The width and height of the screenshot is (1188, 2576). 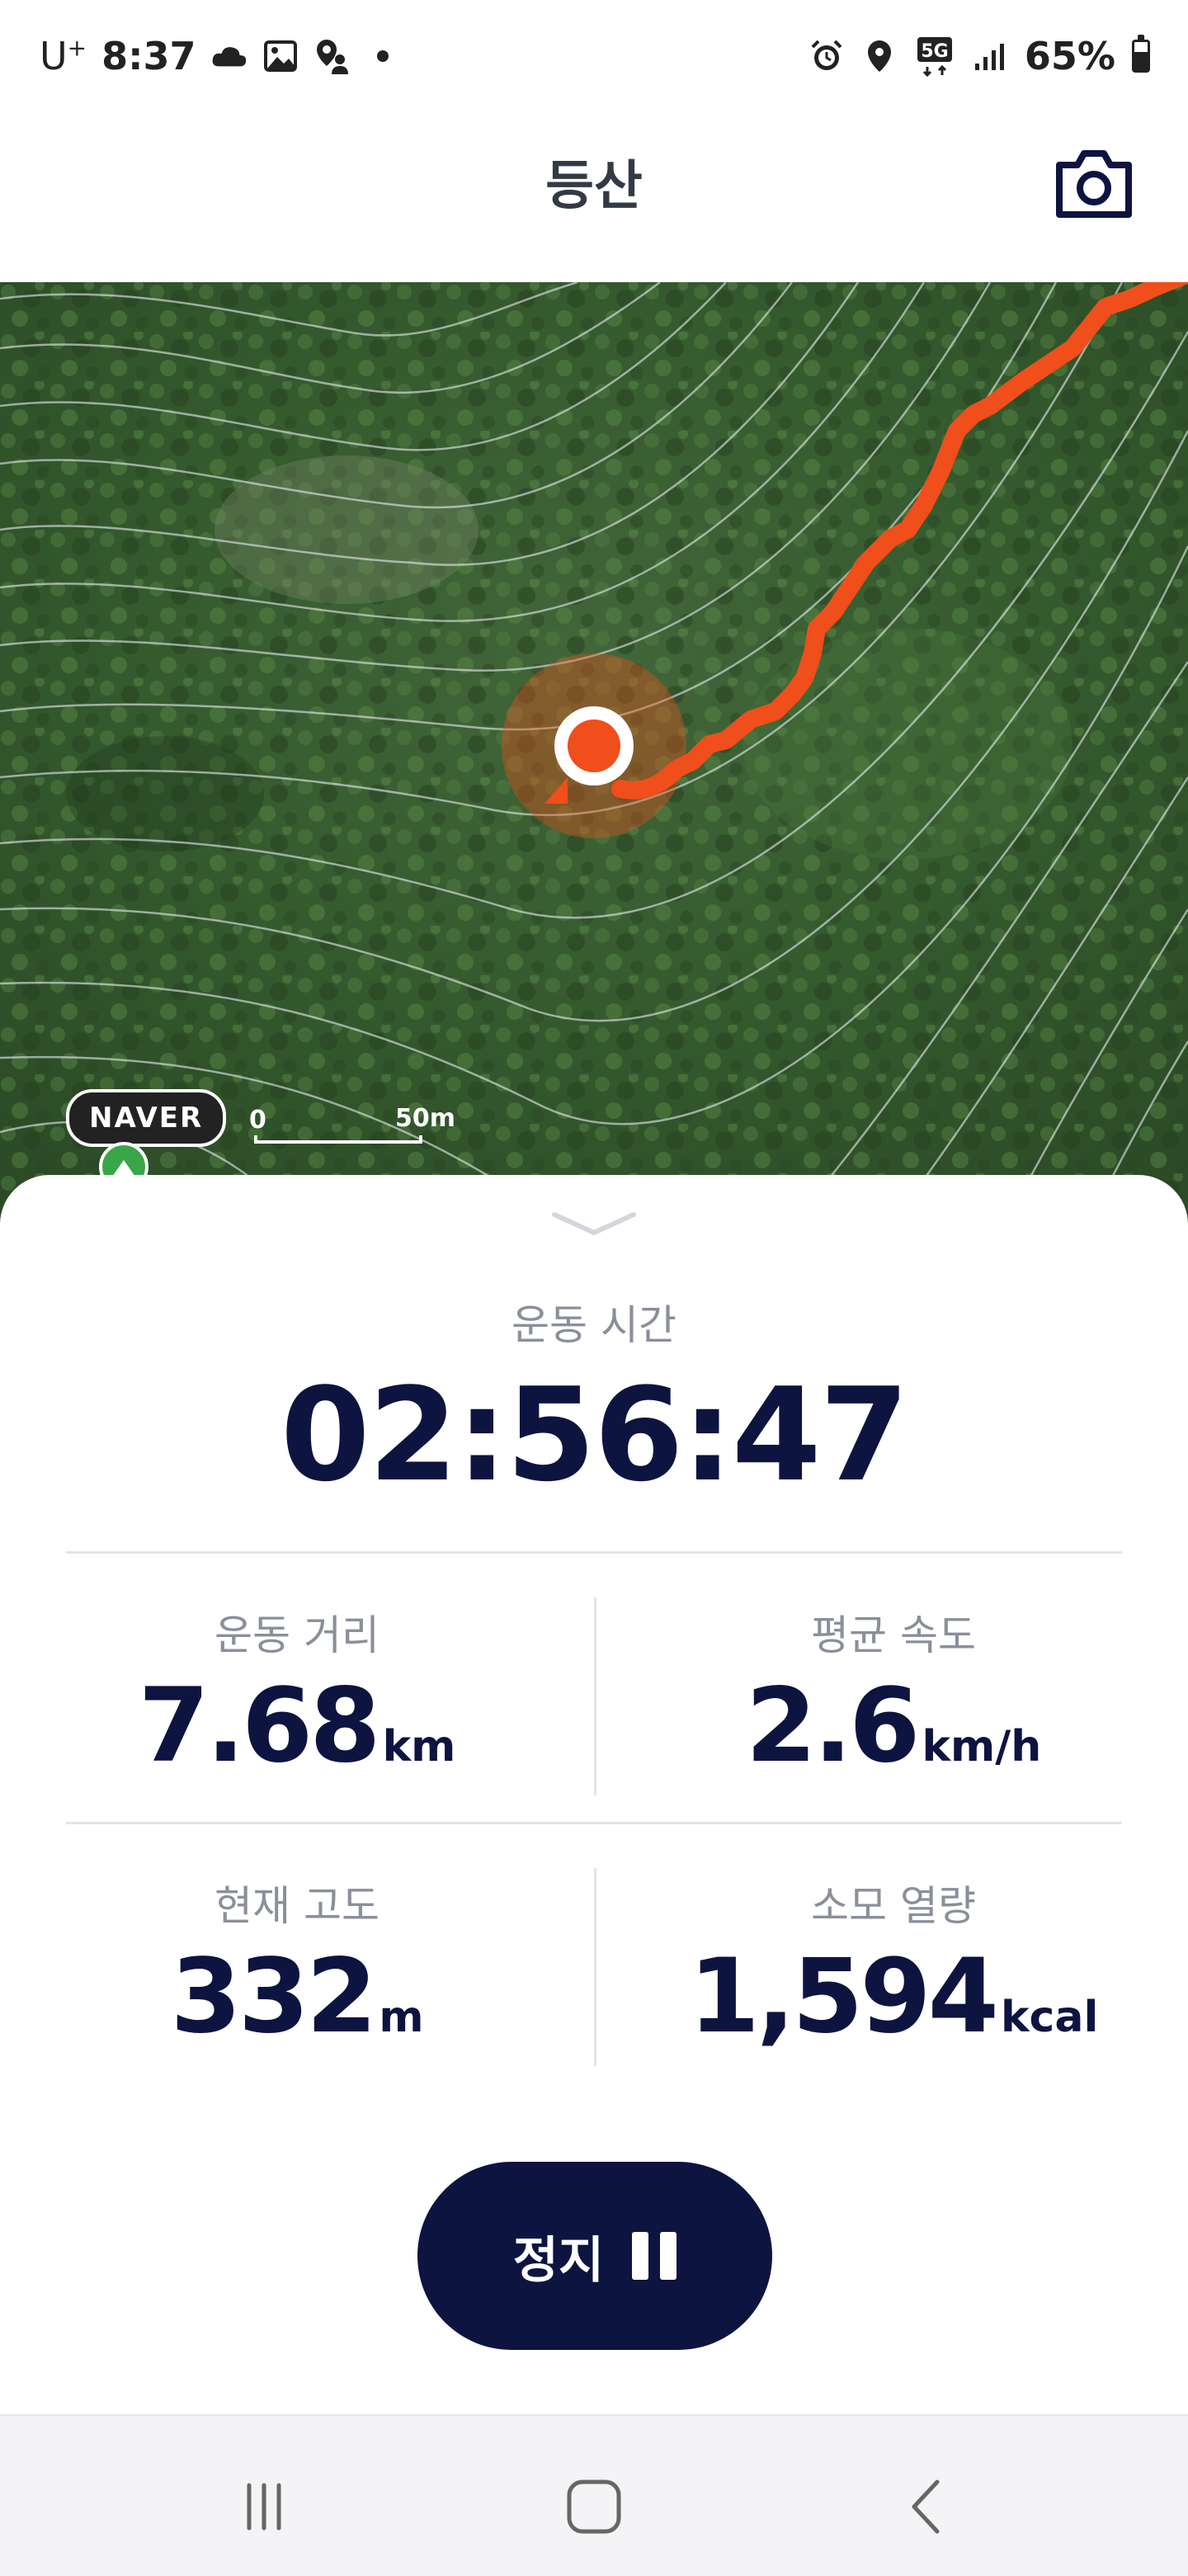 What do you see at coordinates (558, 2260) in the screenshot?
I see `pause-button-label: 정지` at bounding box center [558, 2260].